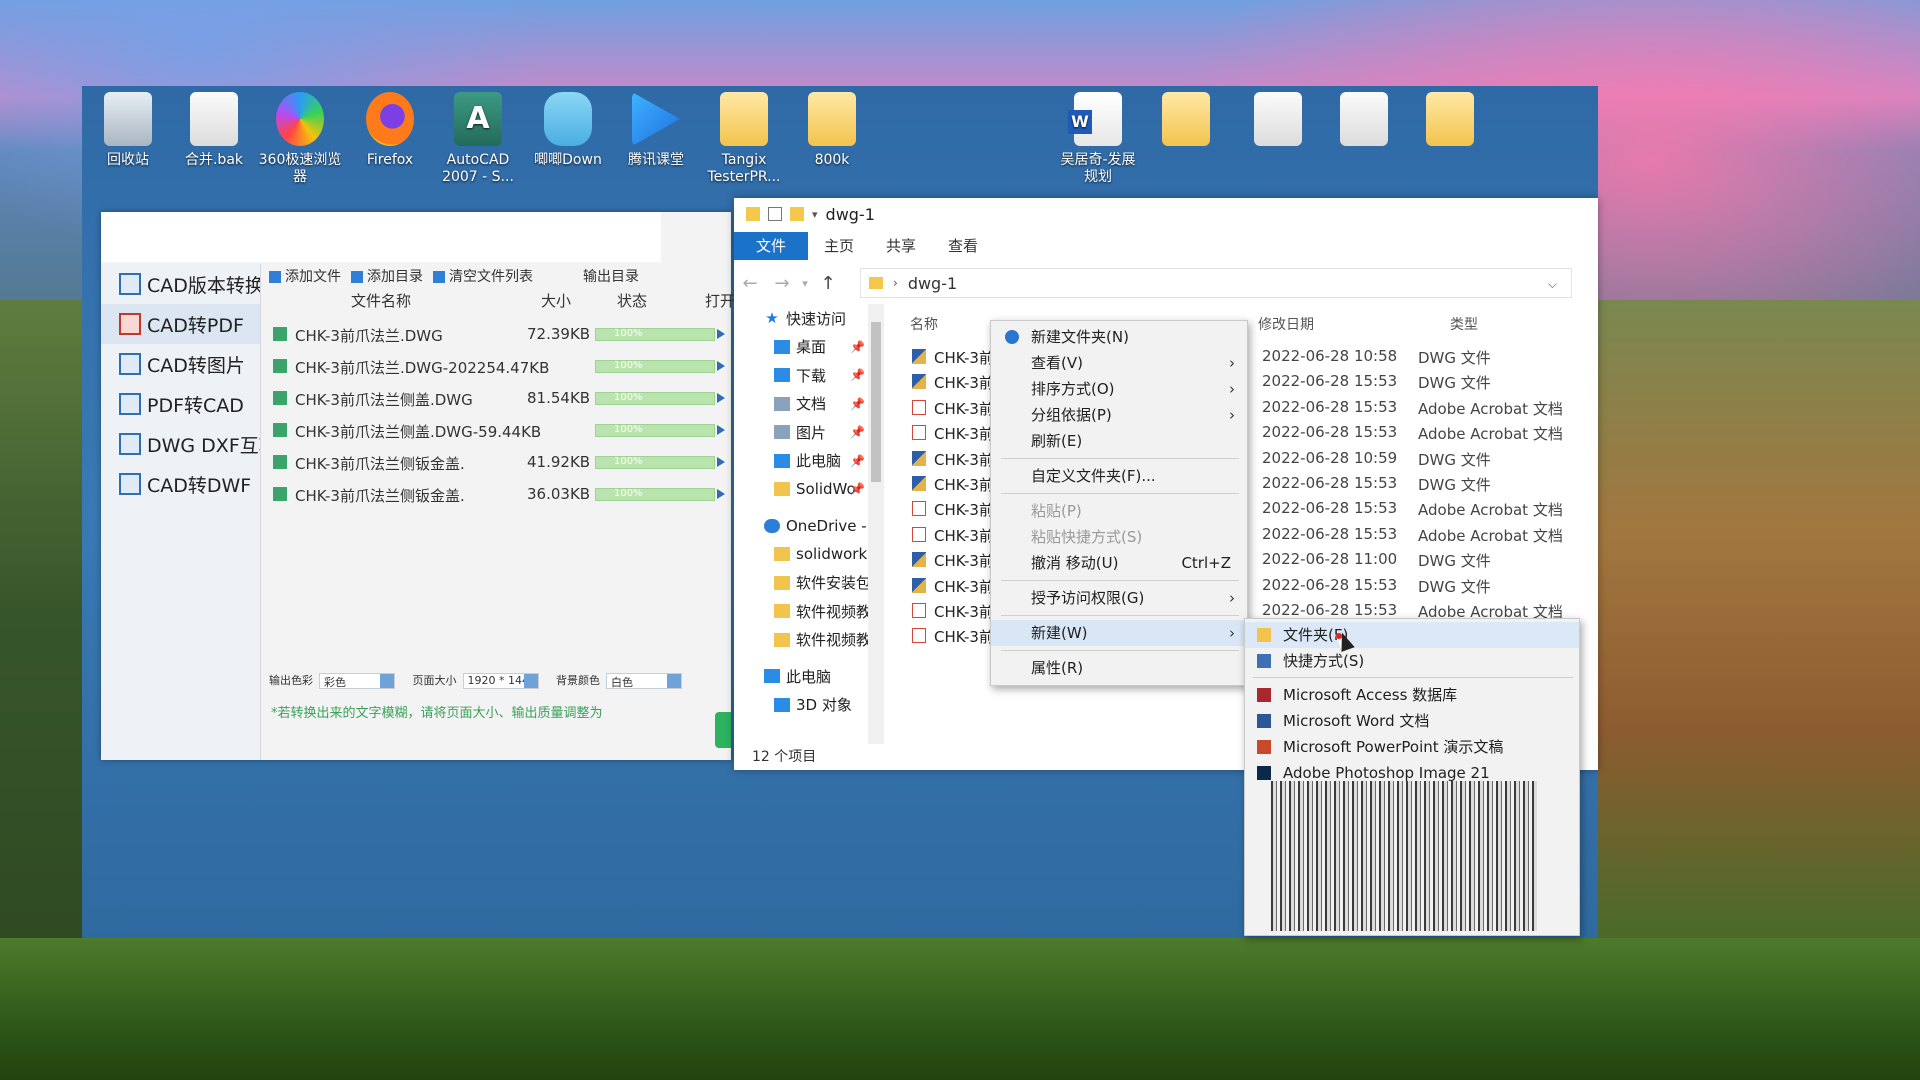 The image size is (1920, 1080). What do you see at coordinates (809, 461) in the screenshot?
I see `nav-item-this-pc: 此电脑 📌` at bounding box center [809, 461].